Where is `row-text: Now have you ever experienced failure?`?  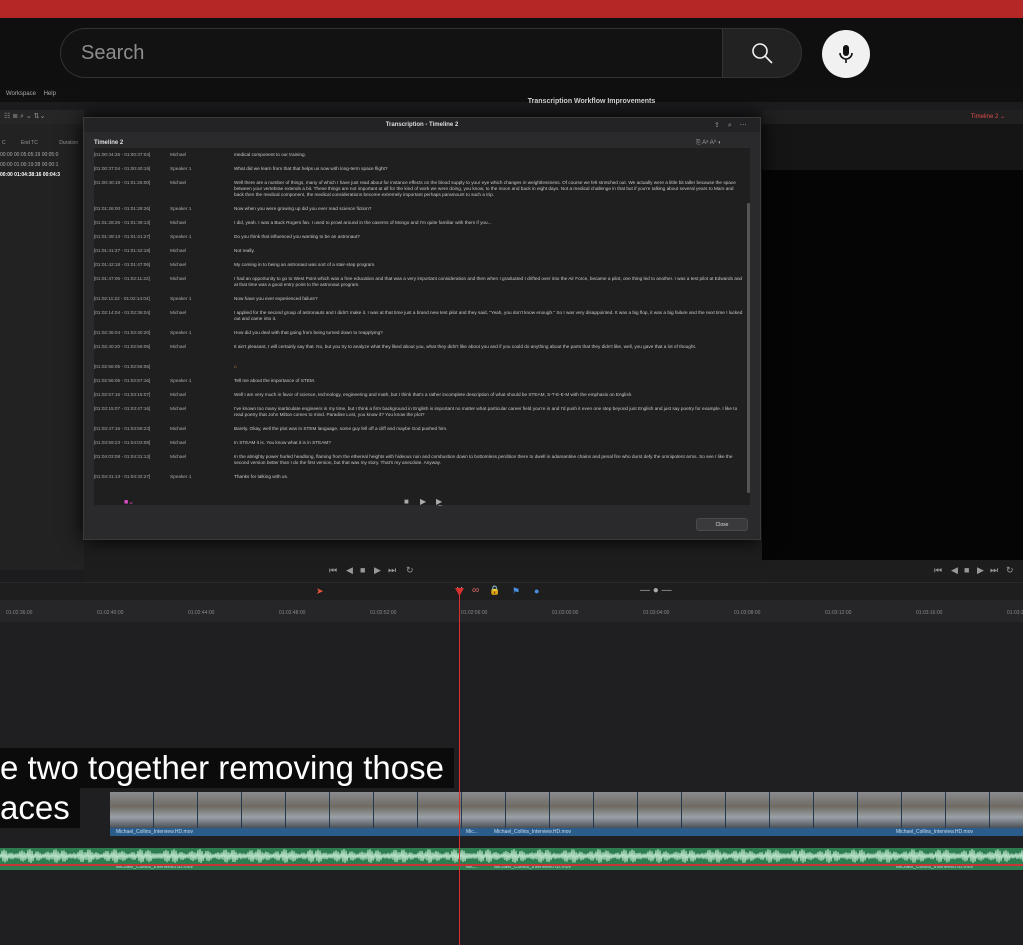
row-text: Now have you ever experienced failure? is located at coordinates (489, 299).